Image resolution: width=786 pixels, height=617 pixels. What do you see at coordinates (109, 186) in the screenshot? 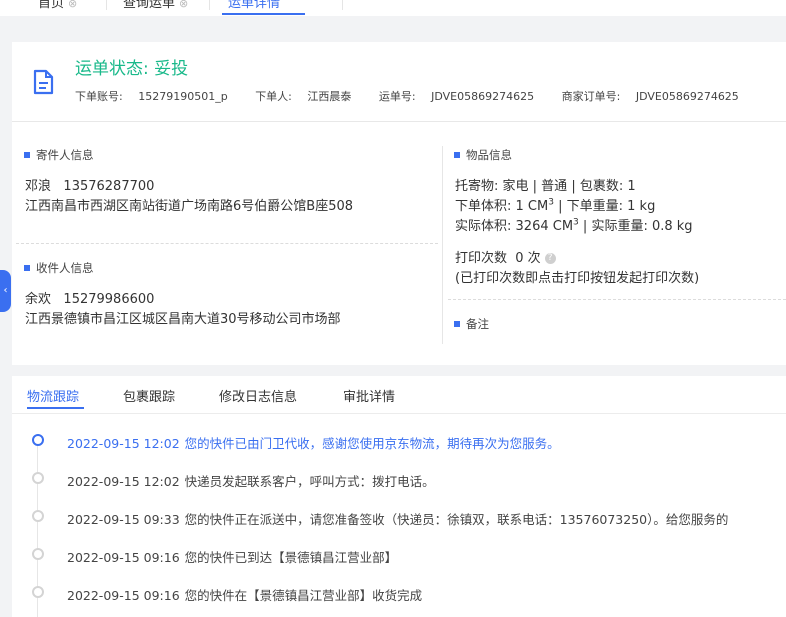
I see `sender-phone: 13576287700` at bounding box center [109, 186].